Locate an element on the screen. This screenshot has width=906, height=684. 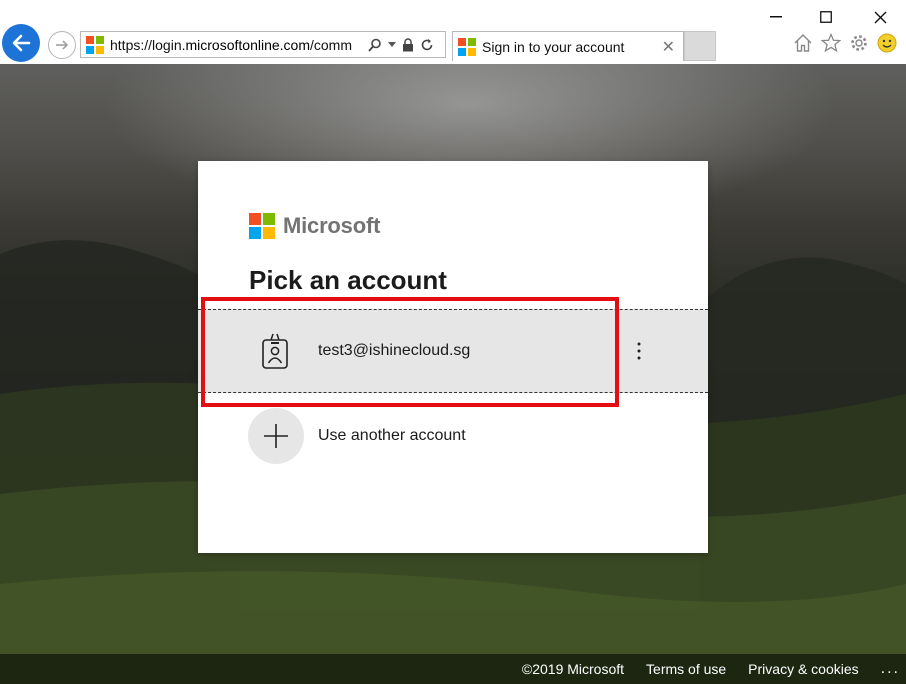
brand-name: Microsoft is located at coordinates (332, 225).